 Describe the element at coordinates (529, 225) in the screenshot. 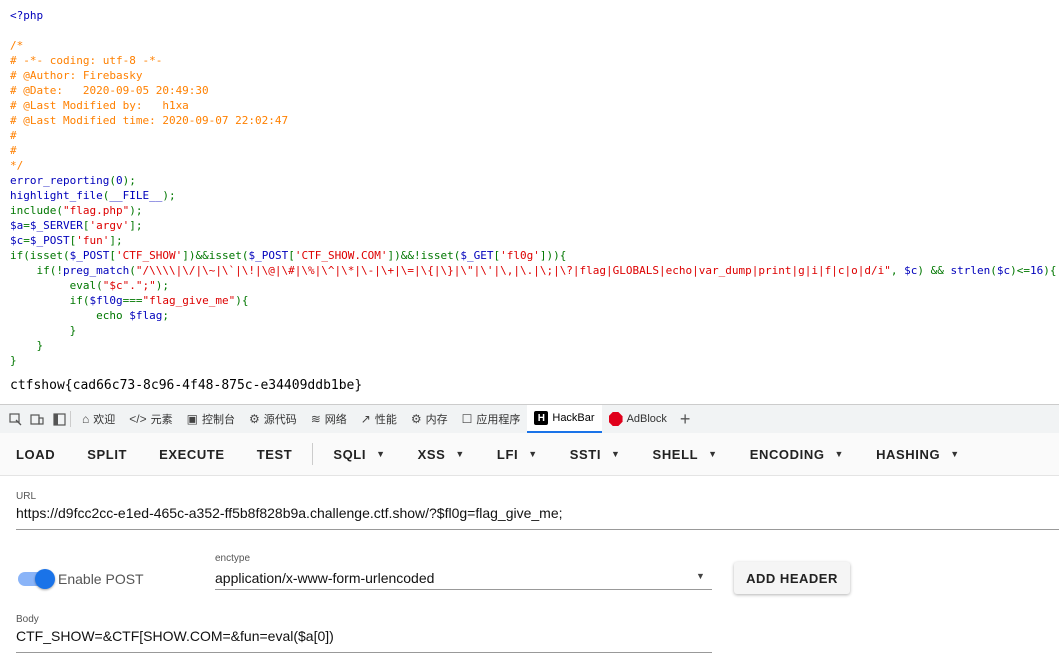

I see `code-line: $a=$_SERVER['argv'];` at that location.